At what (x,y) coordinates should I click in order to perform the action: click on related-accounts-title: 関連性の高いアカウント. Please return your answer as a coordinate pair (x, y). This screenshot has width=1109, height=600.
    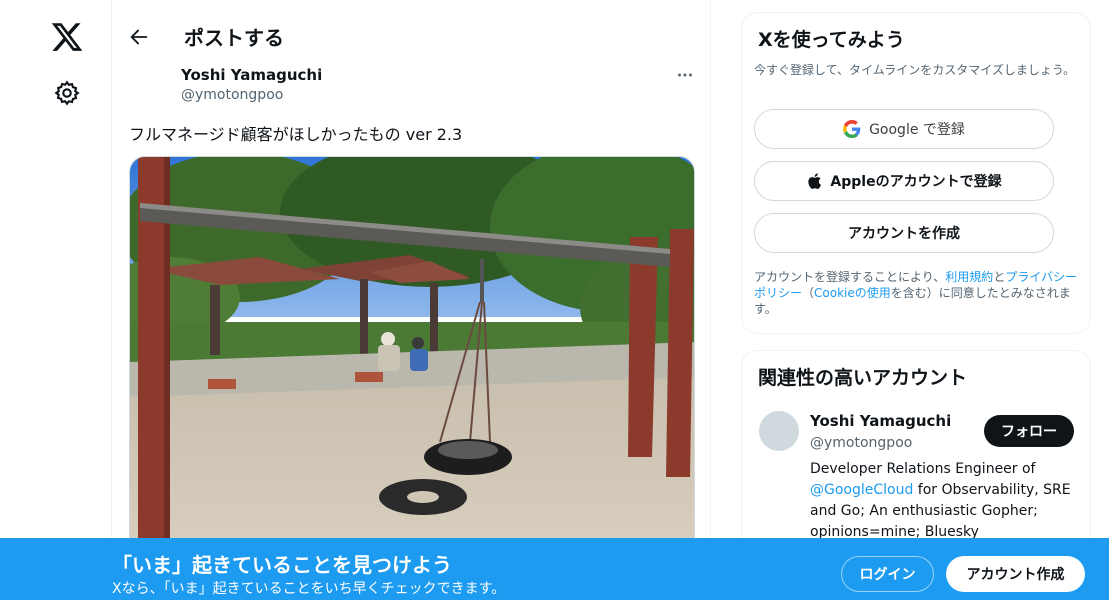
    Looking at the image, I should click on (863, 378).